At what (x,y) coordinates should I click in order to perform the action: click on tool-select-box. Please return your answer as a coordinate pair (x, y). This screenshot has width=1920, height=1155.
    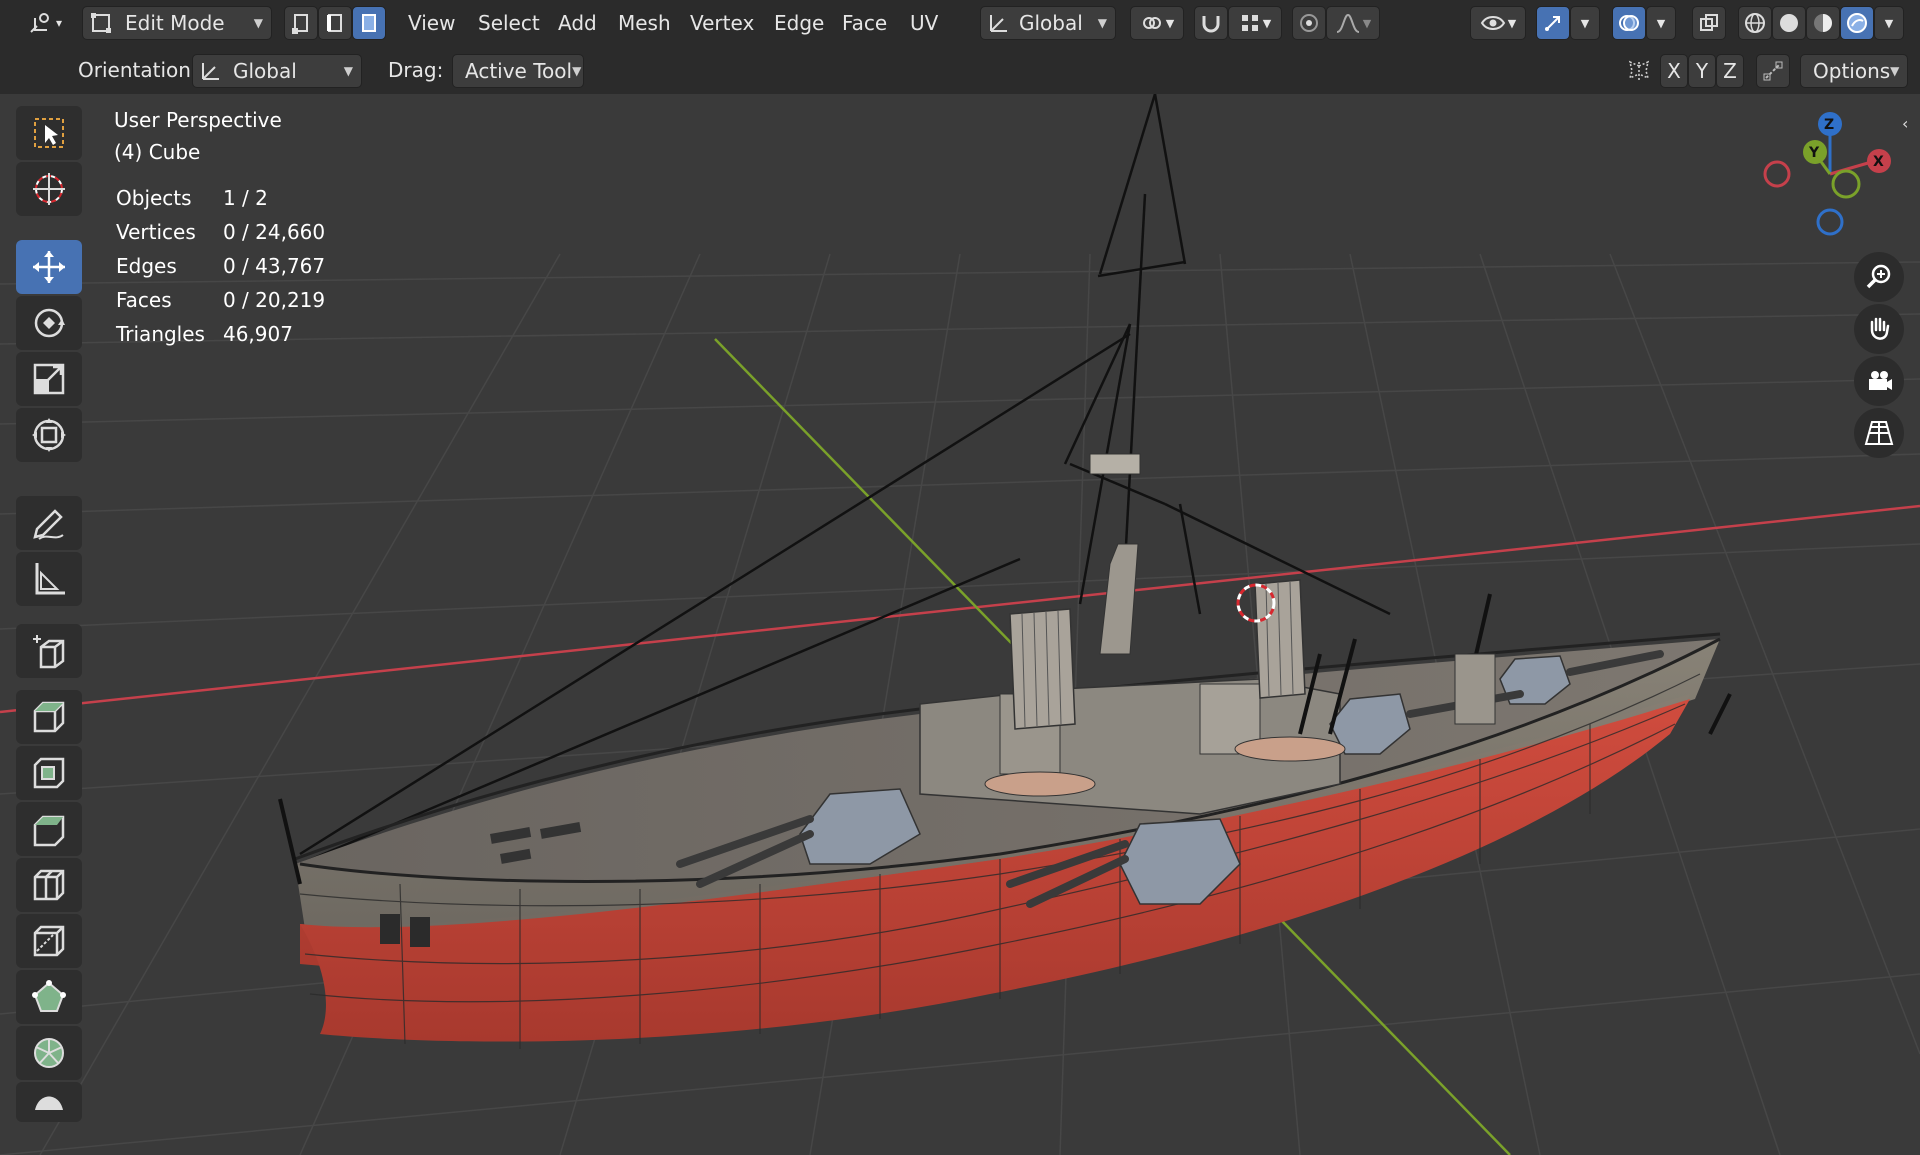
    Looking at the image, I should click on (49, 133).